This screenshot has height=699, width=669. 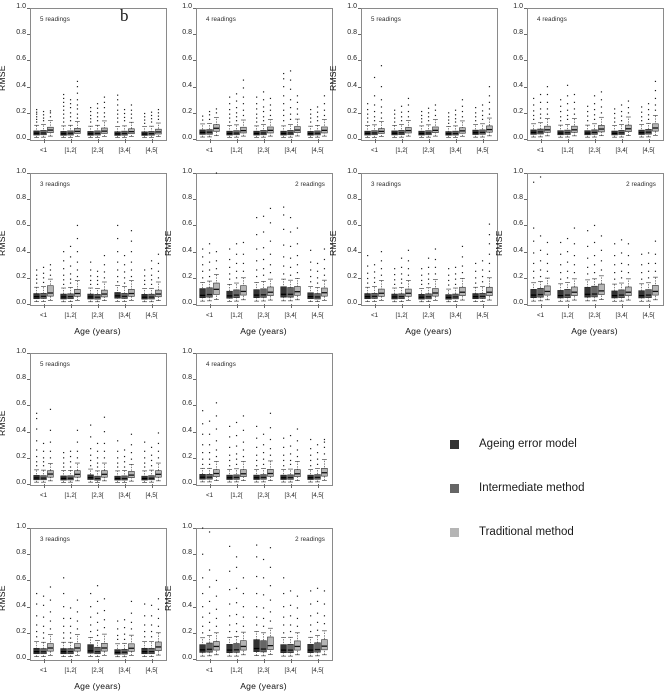 I want to click on legend-label: Intermediate method, so click(x=532, y=488).